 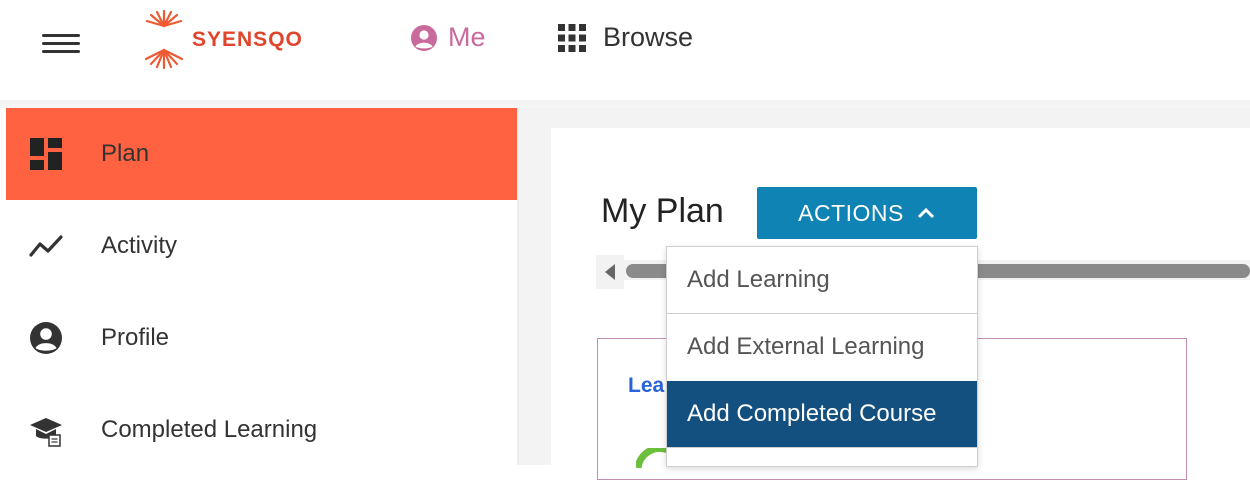 I want to click on nav-me-label: Me, so click(x=467, y=37).